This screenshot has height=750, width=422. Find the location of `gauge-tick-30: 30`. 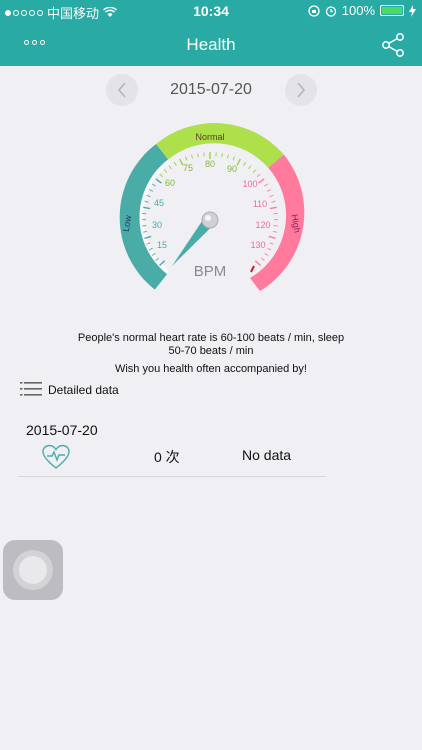

gauge-tick-30: 30 is located at coordinates (157, 225).